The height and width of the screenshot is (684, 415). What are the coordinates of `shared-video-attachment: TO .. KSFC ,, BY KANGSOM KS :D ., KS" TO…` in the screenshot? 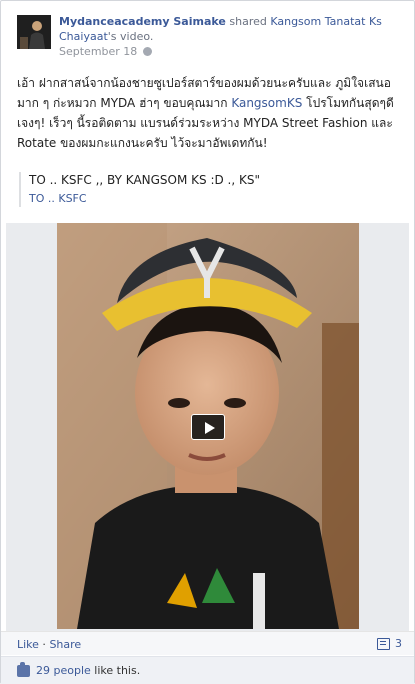 It's located at (209, 189).